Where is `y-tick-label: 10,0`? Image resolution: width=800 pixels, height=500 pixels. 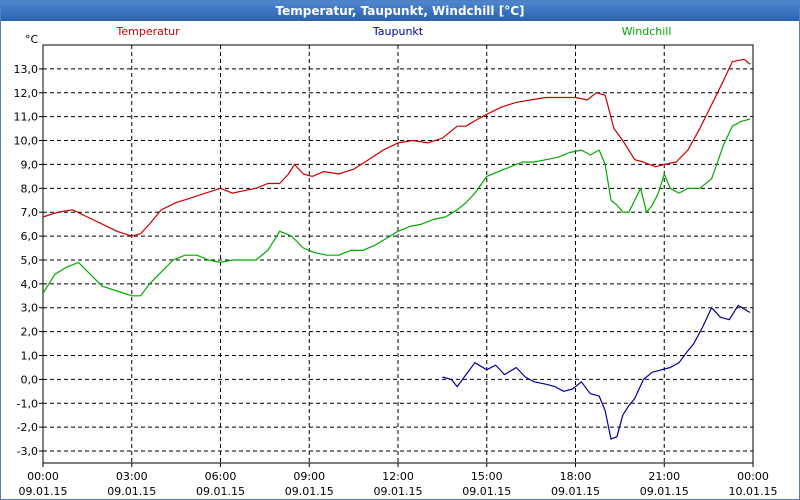 y-tick-label: 10,0 is located at coordinates (26, 141).